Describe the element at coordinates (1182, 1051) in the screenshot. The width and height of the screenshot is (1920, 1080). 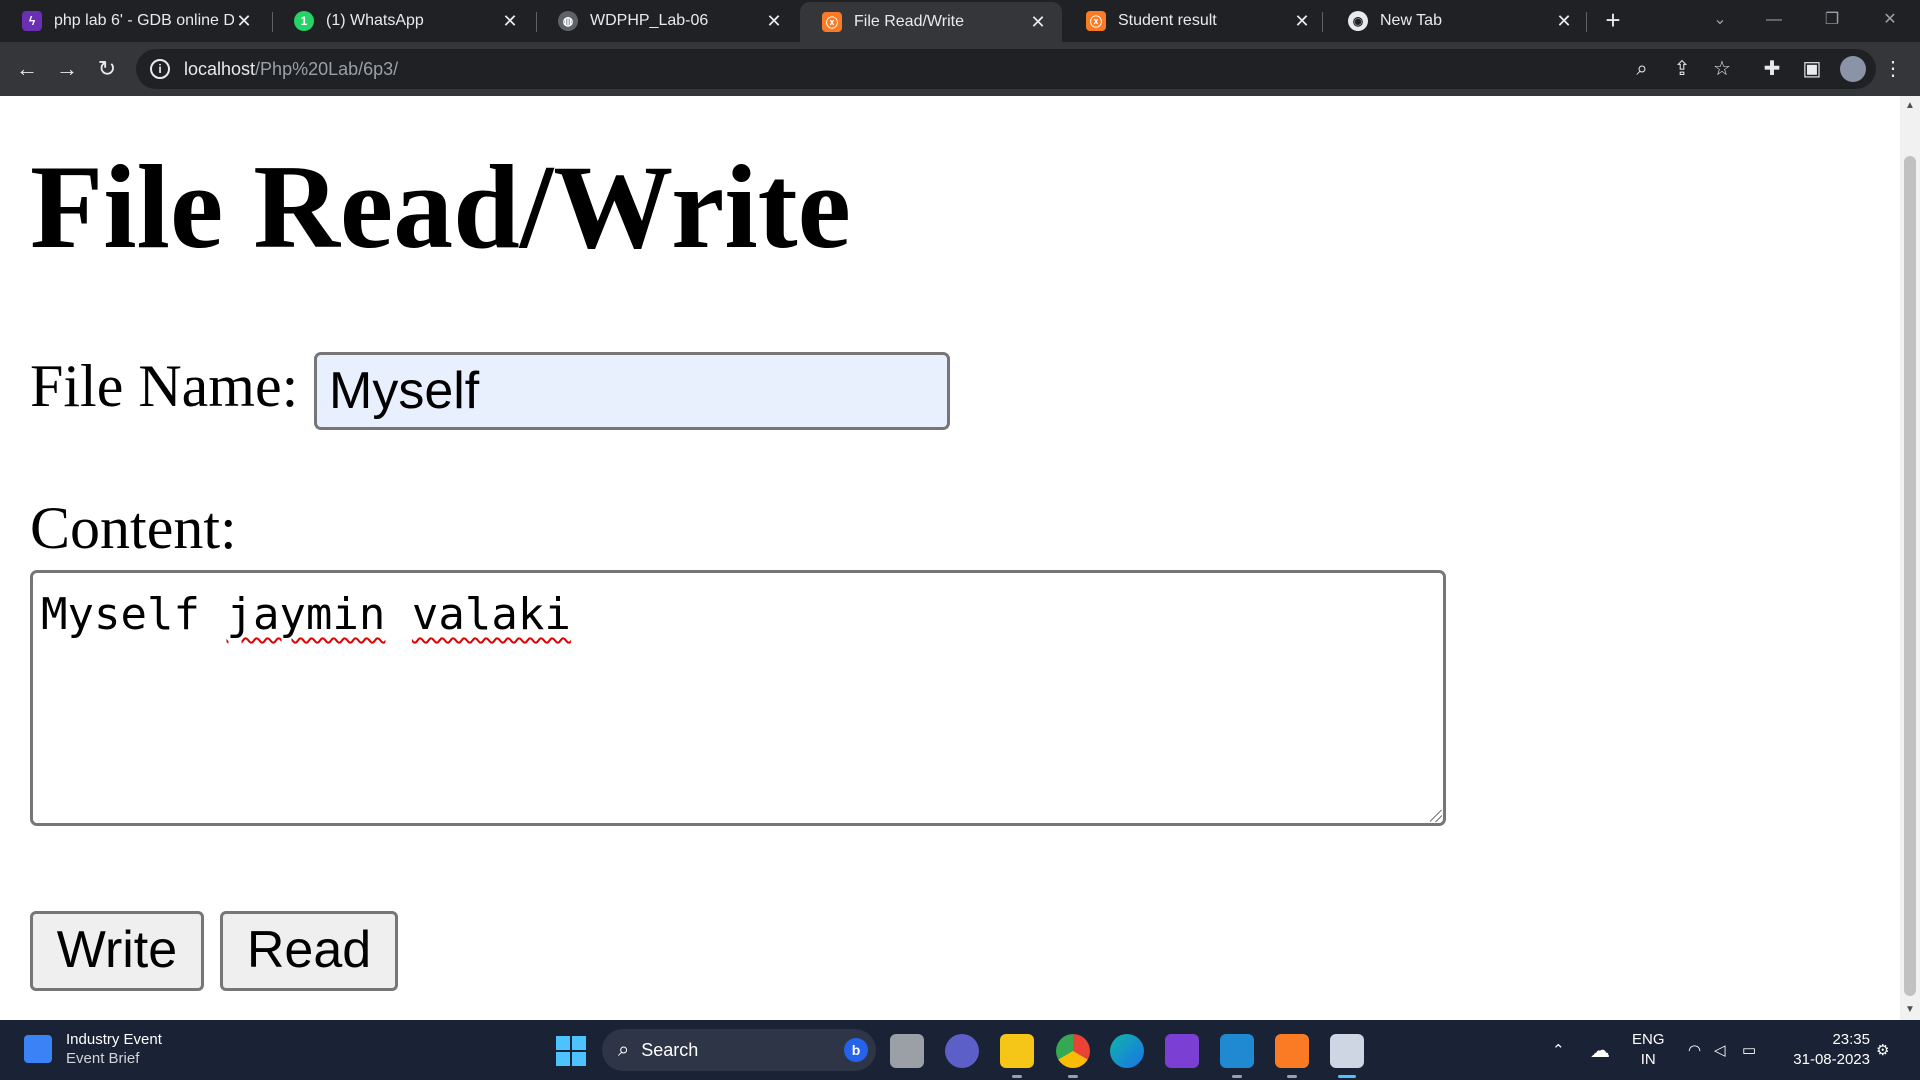
I see `visual-studio-icon` at that location.